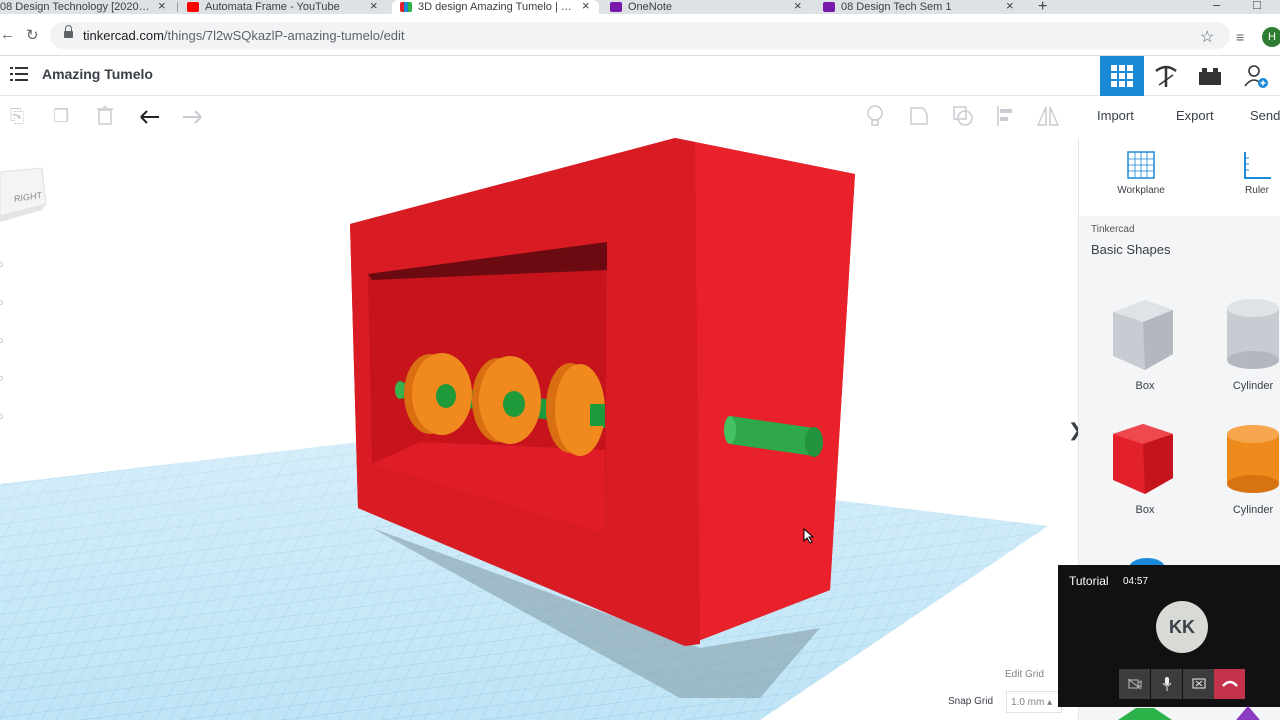 Image resolution: width=1280 pixels, height=720 pixels. Describe the element at coordinates (1141, 190) in the screenshot. I see `workplane-label: Workplane` at that location.